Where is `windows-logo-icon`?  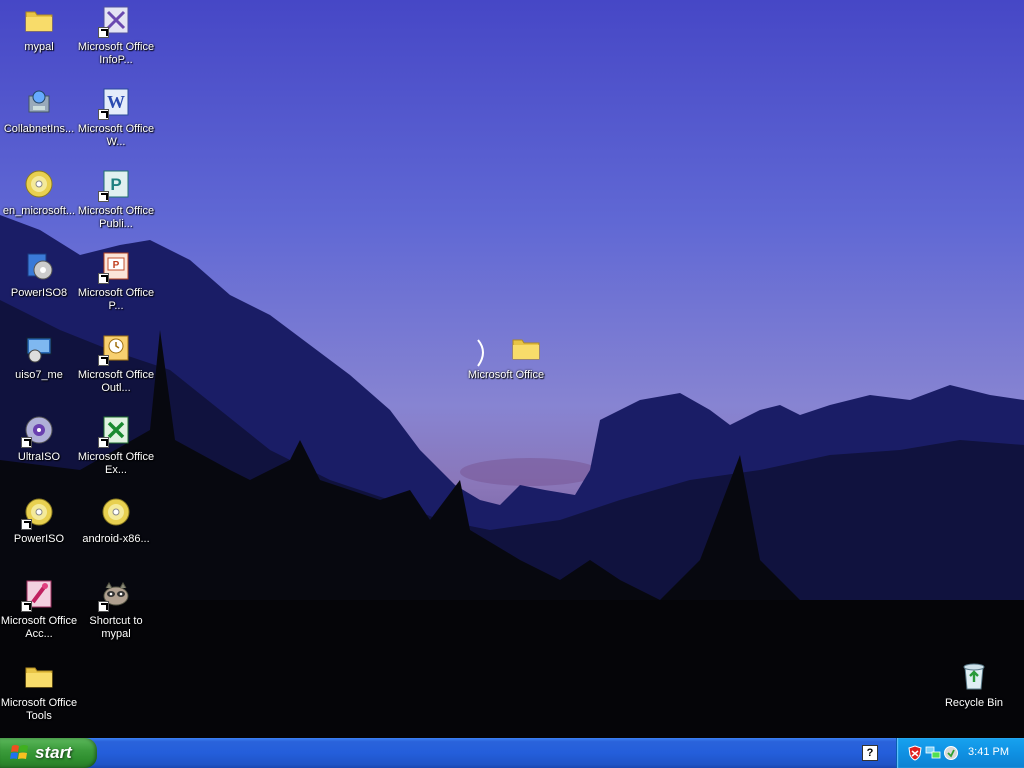 windows-logo-icon is located at coordinates (19, 752).